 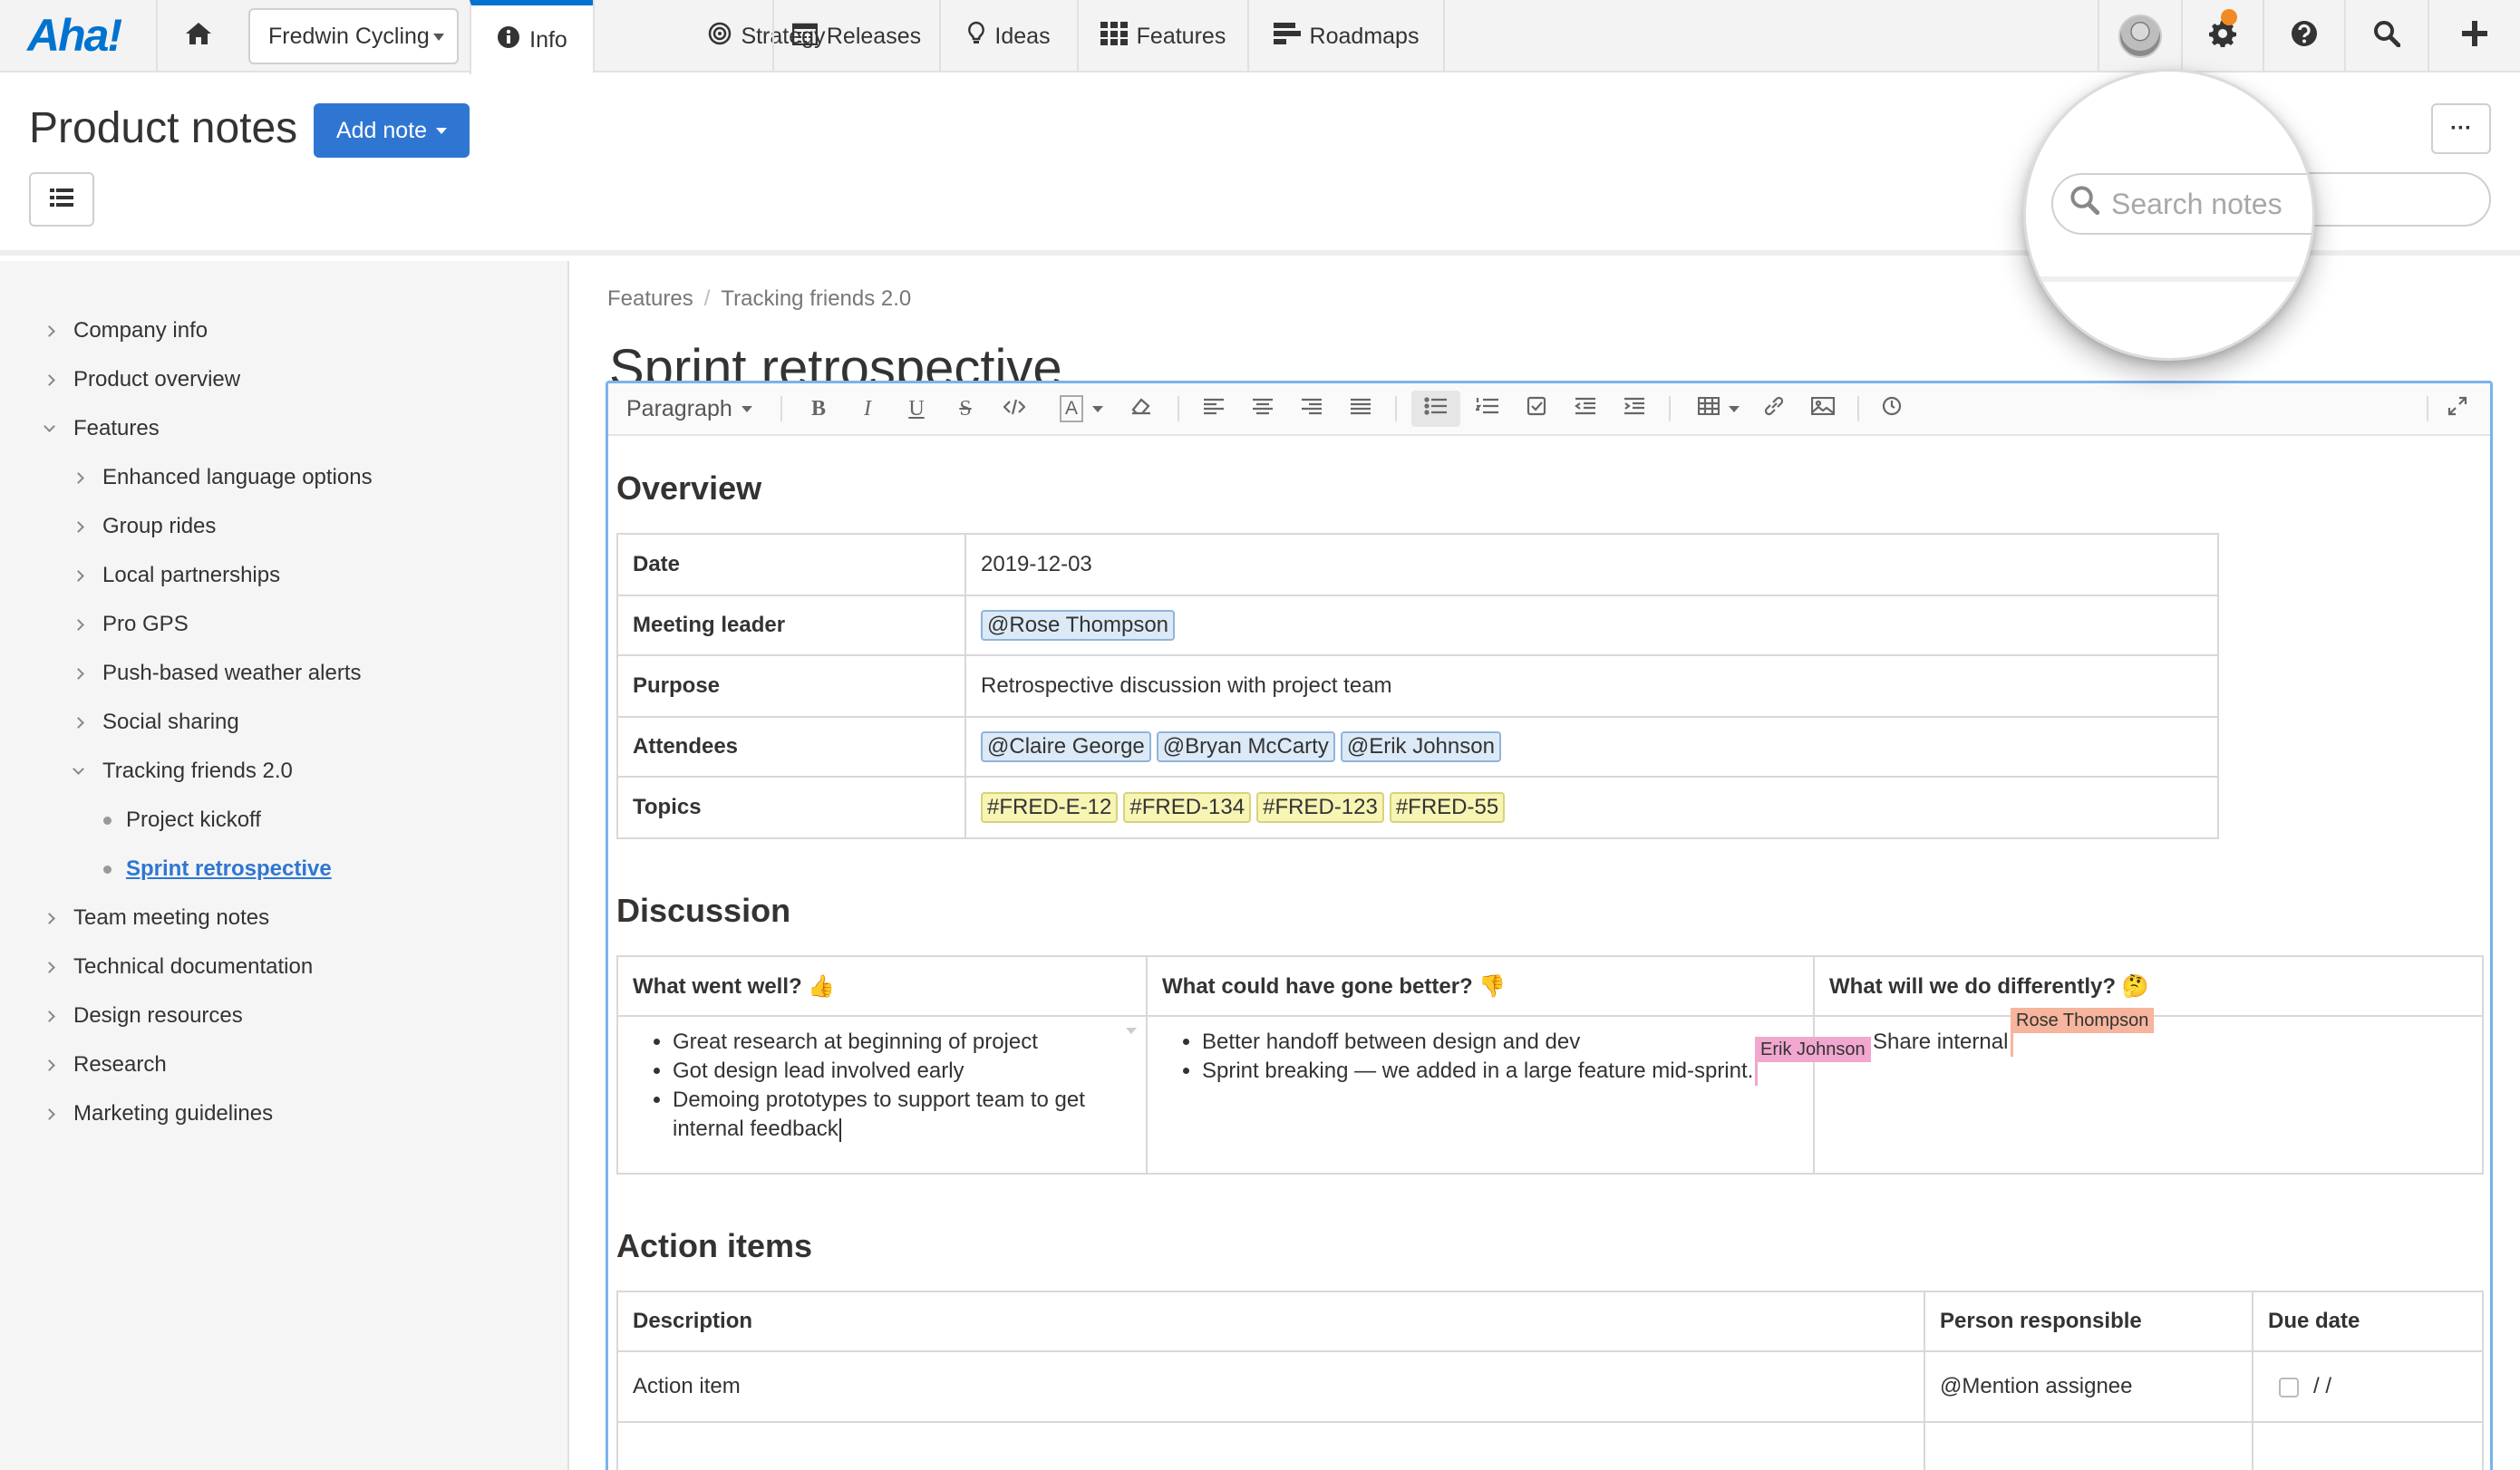 I want to click on underline-button: U, so click(x=917, y=409).